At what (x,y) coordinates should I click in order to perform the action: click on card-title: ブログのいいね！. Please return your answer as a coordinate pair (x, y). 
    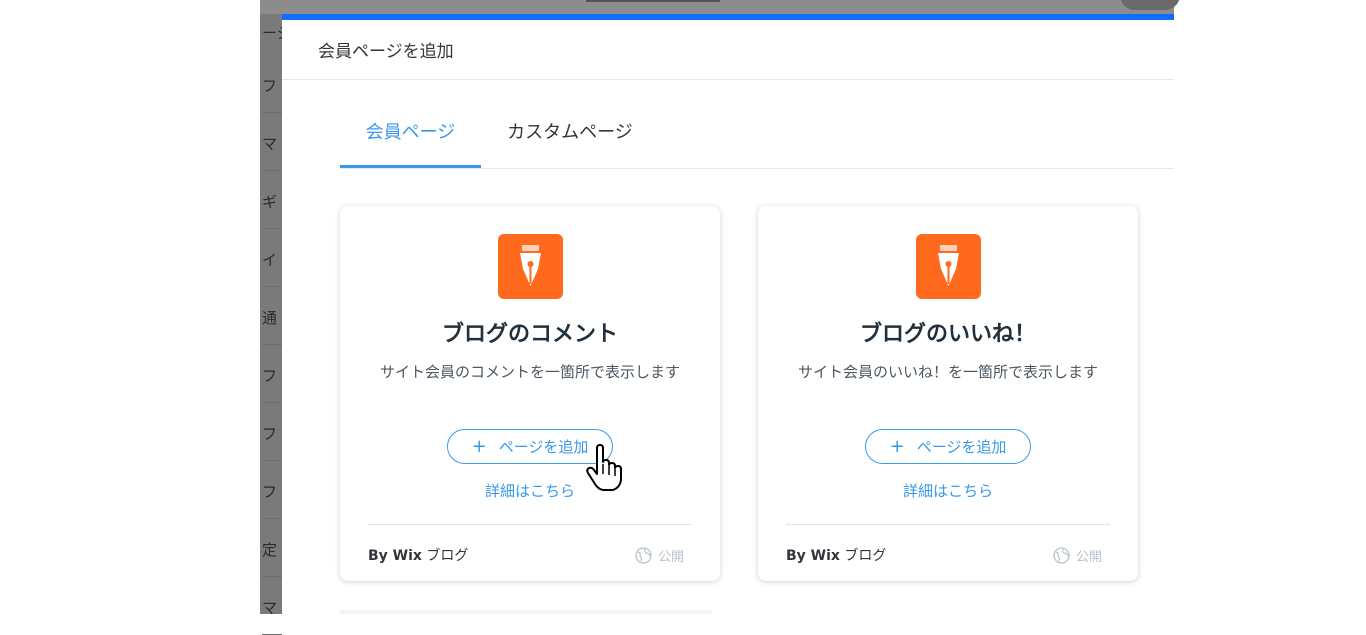
    Looking at the image, I should click on (947, 334).